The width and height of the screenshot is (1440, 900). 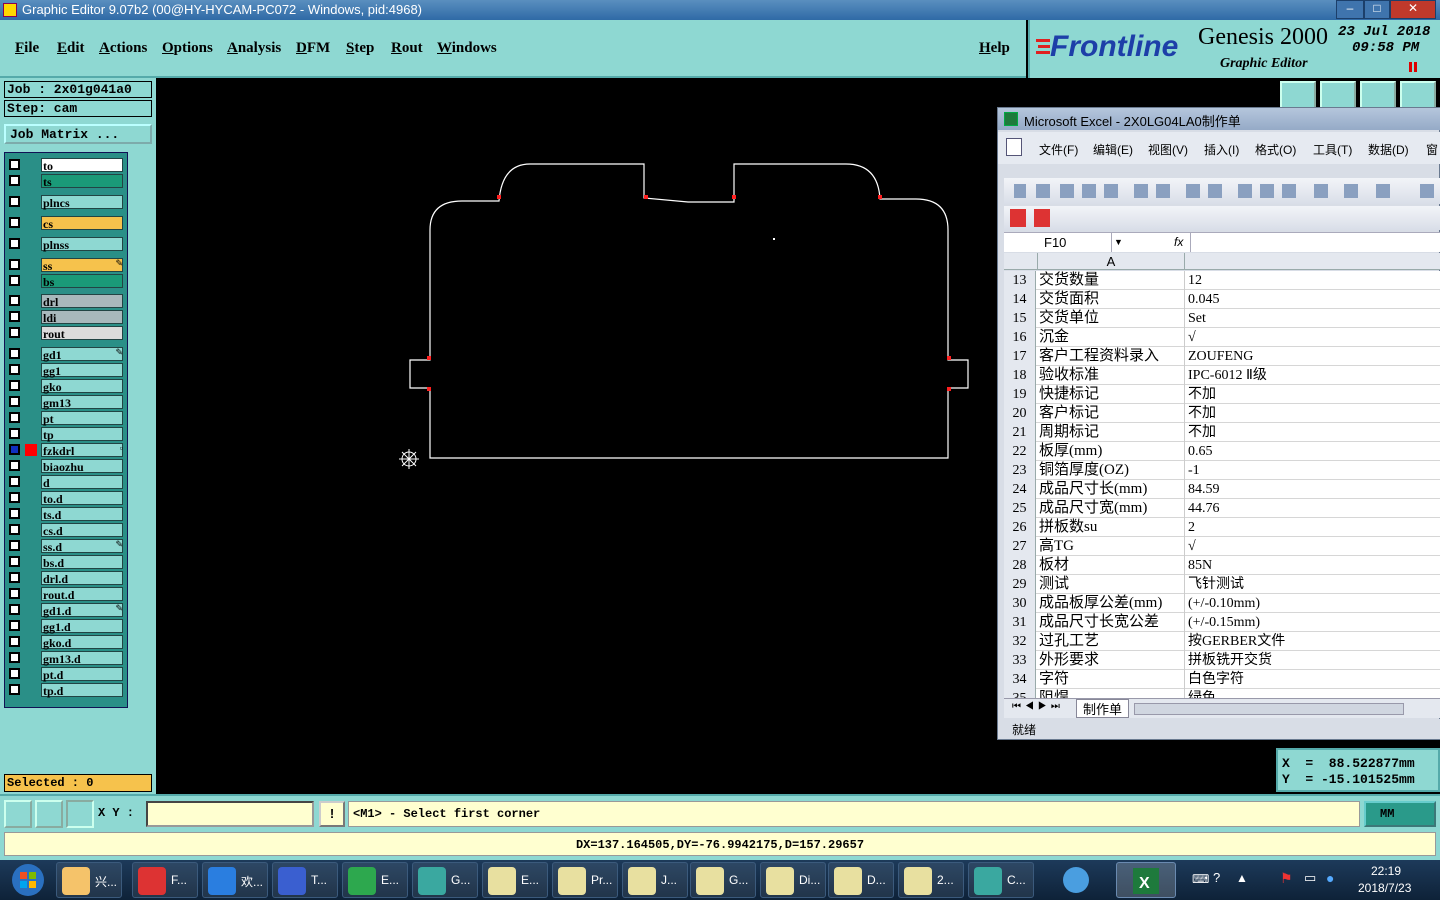 I want to click on cell-a: 板厚(mm), so click(x=1111, y=451).